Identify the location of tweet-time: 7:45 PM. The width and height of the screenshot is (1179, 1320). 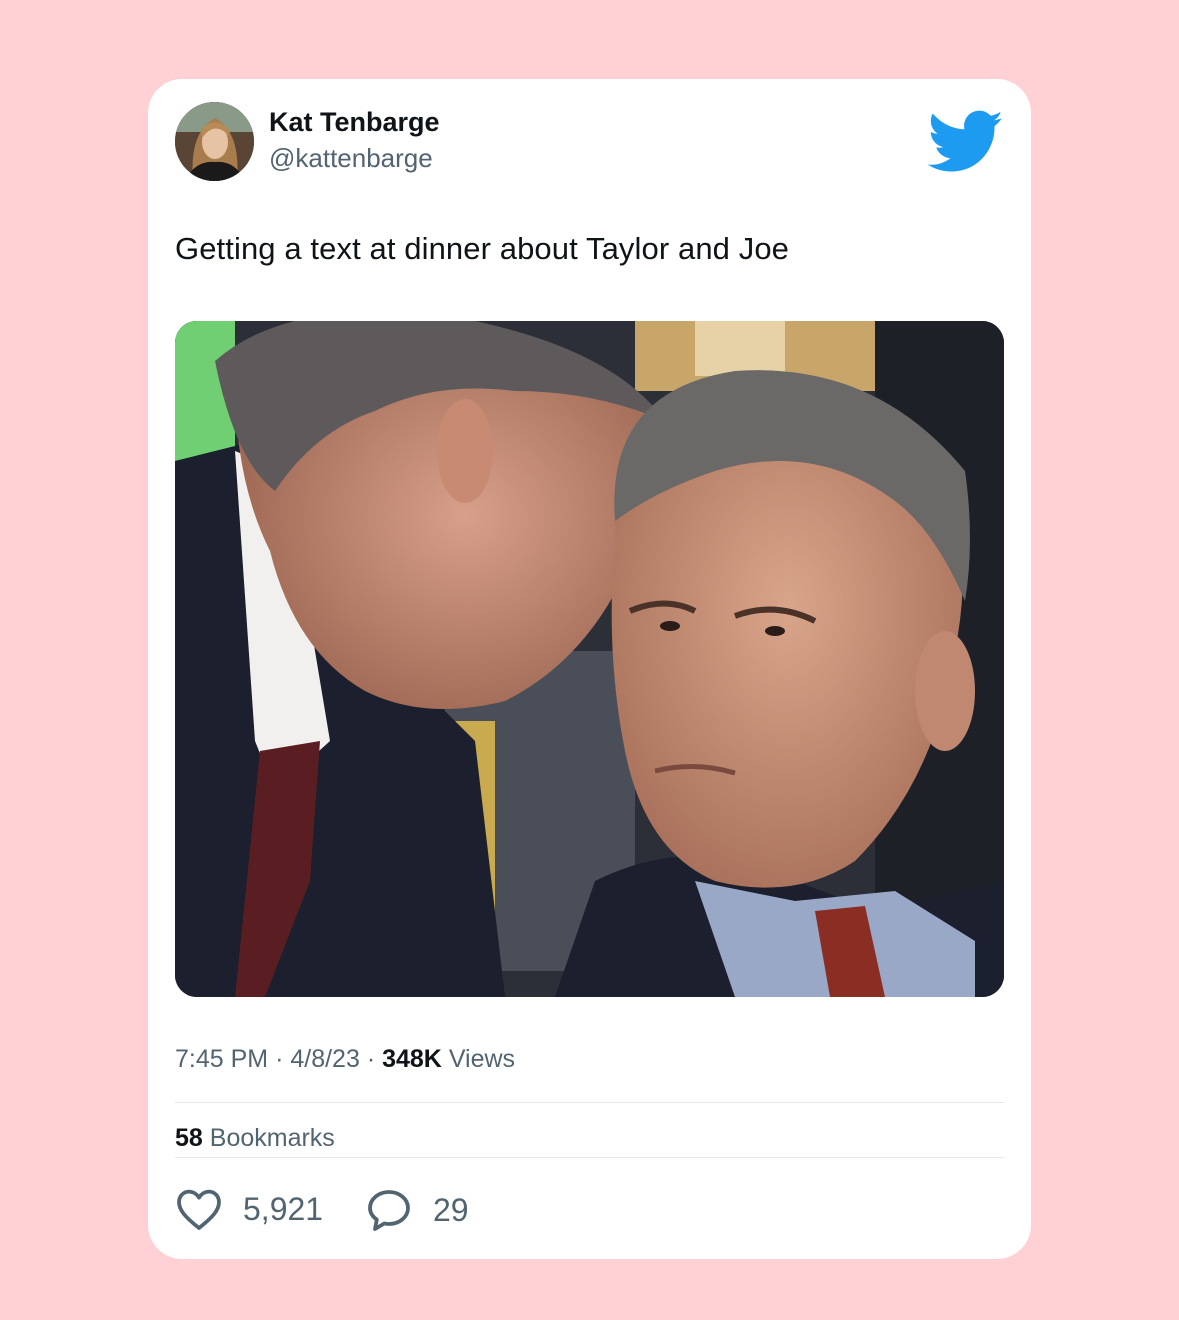
(221, 1059).